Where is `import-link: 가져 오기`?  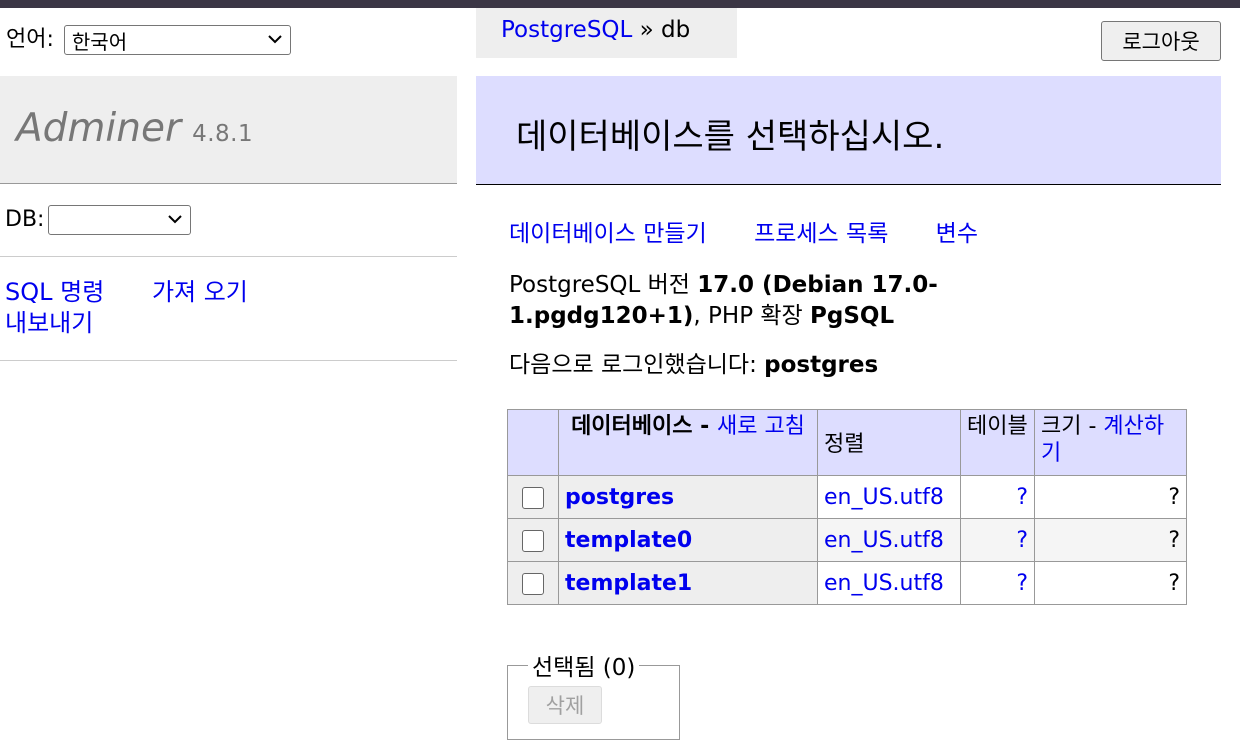 import-link: 가져 오기 is located at coordinates (200, 292).